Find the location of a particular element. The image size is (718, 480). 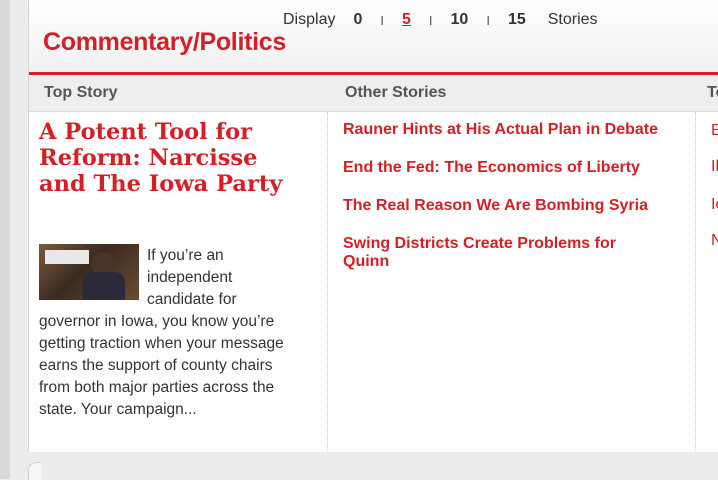

column-header-third: To is located at coordinates (712, 92).